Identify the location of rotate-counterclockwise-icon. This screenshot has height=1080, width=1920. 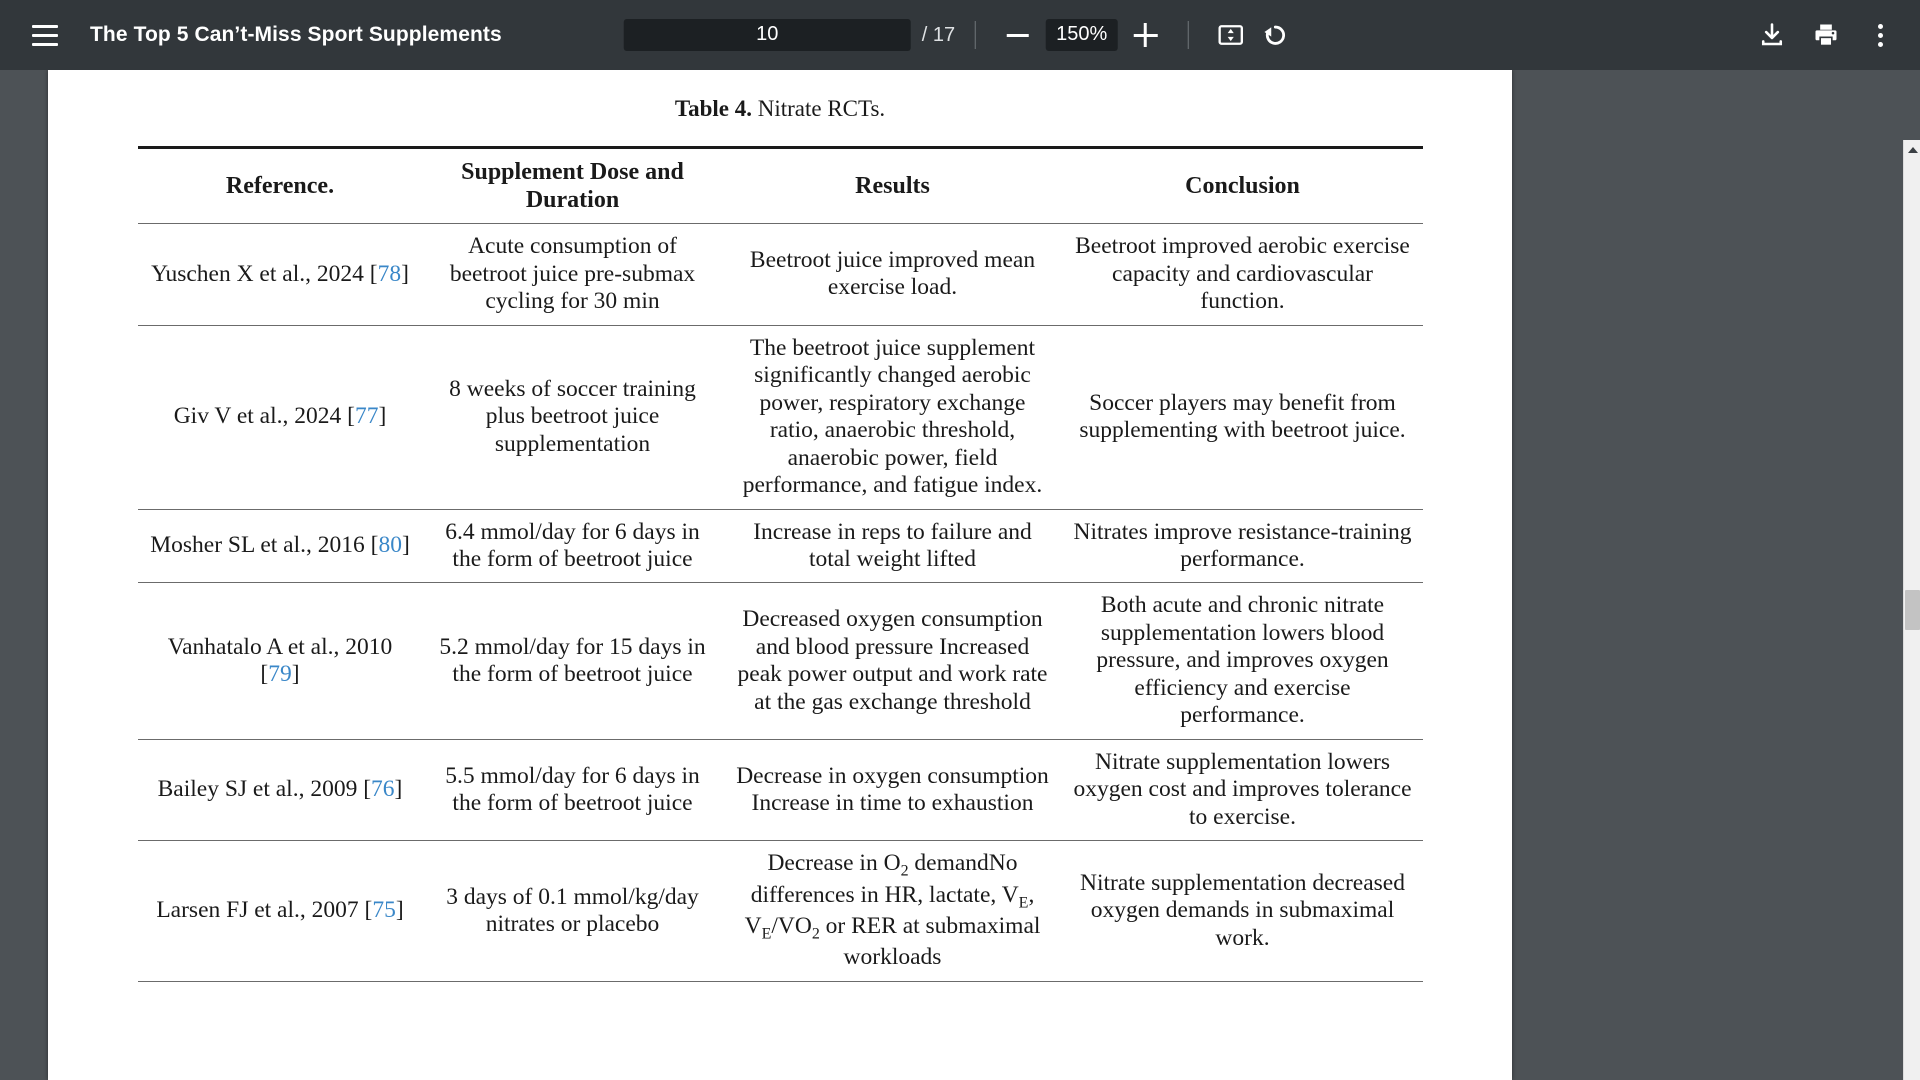
(1274, 35).